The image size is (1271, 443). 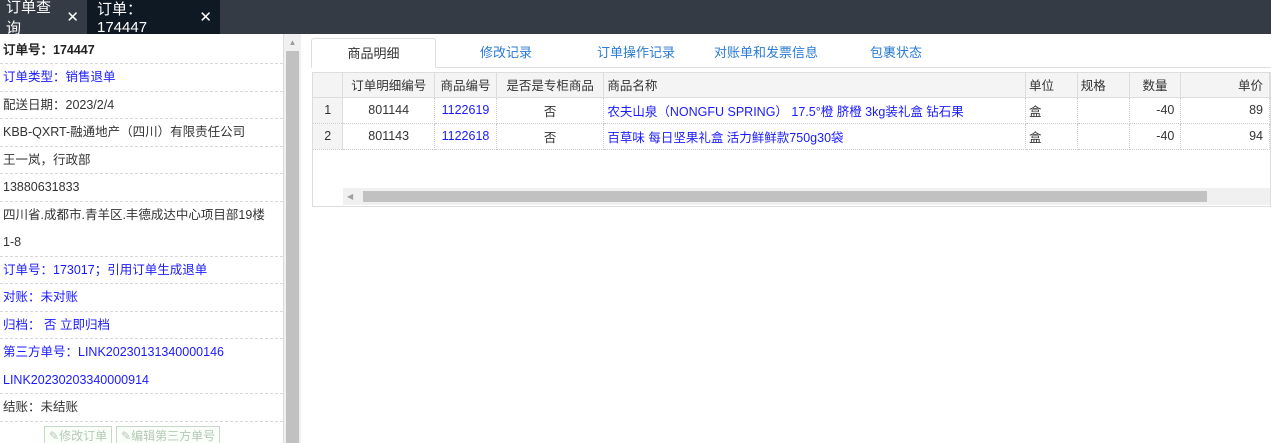 What do you see at coordinates (350, 196) in the screenshot?
I see `scroll-left-arrow-icon: ◀` at bounding box center [350, 196].